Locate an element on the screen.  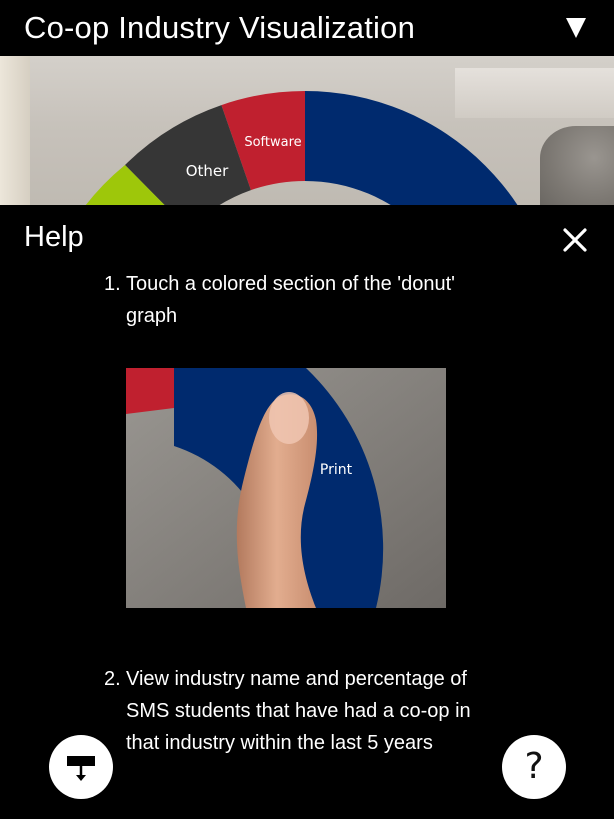
donut-segment-print is located at coordinates (432, 148).